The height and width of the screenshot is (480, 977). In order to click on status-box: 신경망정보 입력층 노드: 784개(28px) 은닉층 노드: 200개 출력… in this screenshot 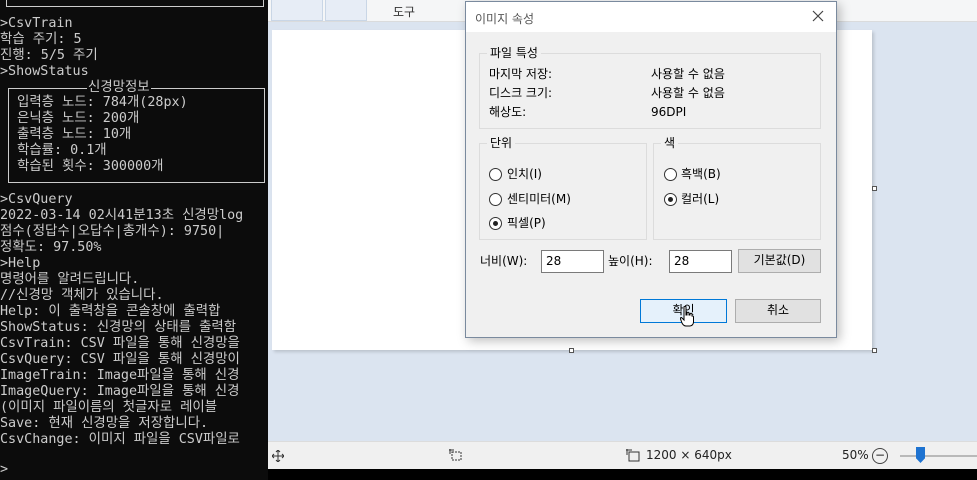, I will do `click(136, 131)`.